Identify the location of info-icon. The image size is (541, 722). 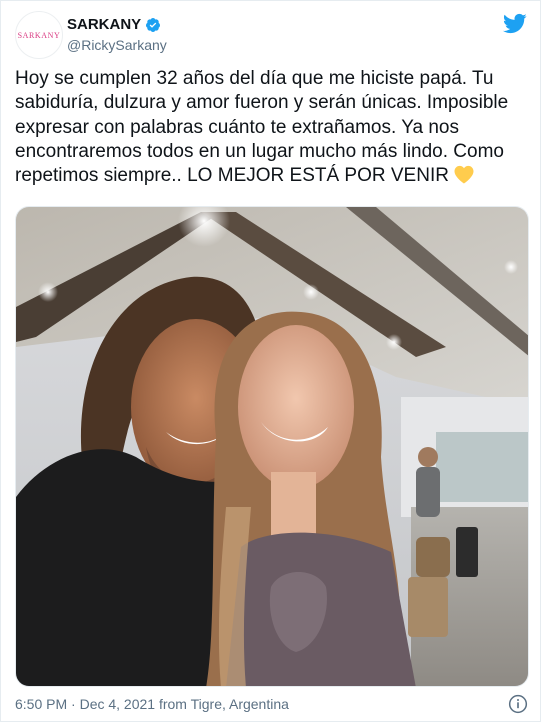
(518, 704).